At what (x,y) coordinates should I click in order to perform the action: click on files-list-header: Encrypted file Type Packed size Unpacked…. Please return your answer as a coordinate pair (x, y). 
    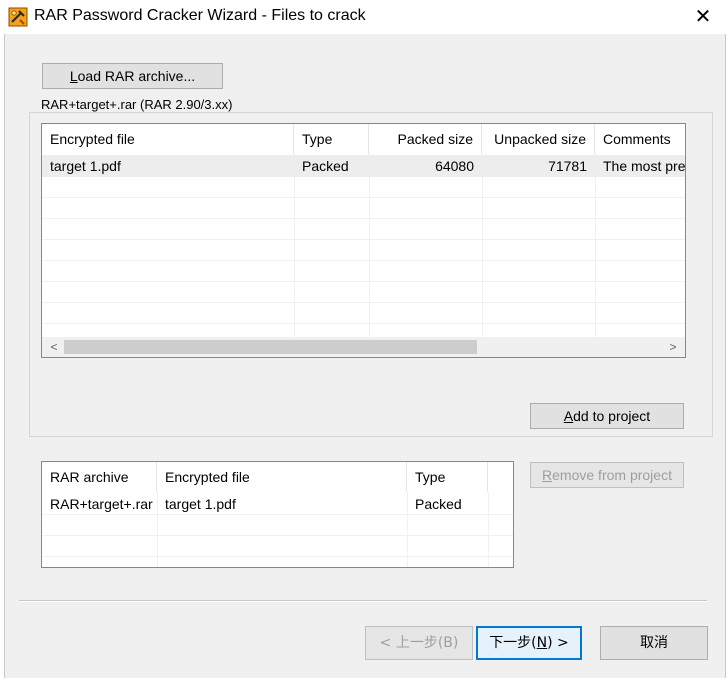
    Looking at the image, I should click on (363, 139).